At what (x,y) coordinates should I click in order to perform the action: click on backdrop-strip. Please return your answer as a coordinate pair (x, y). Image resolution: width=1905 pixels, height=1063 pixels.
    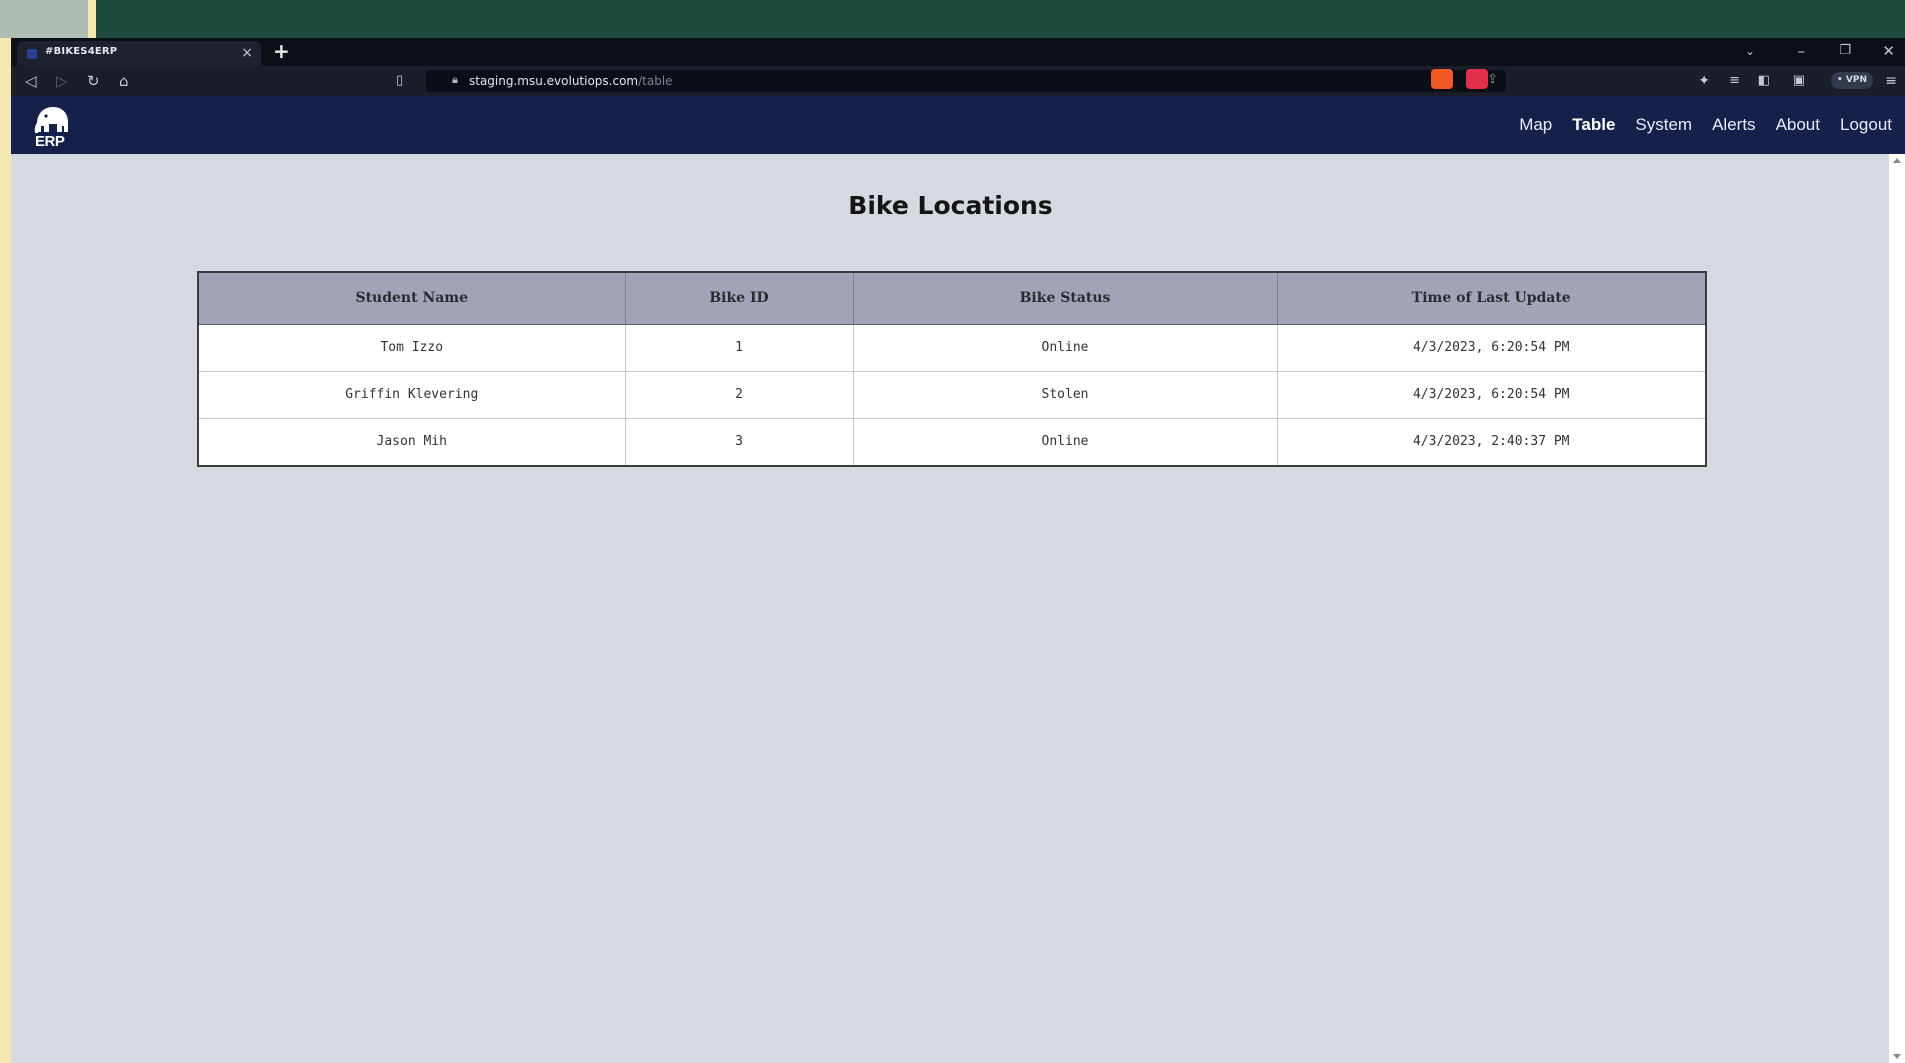
    Looking at the image, I should click on (952, 19).